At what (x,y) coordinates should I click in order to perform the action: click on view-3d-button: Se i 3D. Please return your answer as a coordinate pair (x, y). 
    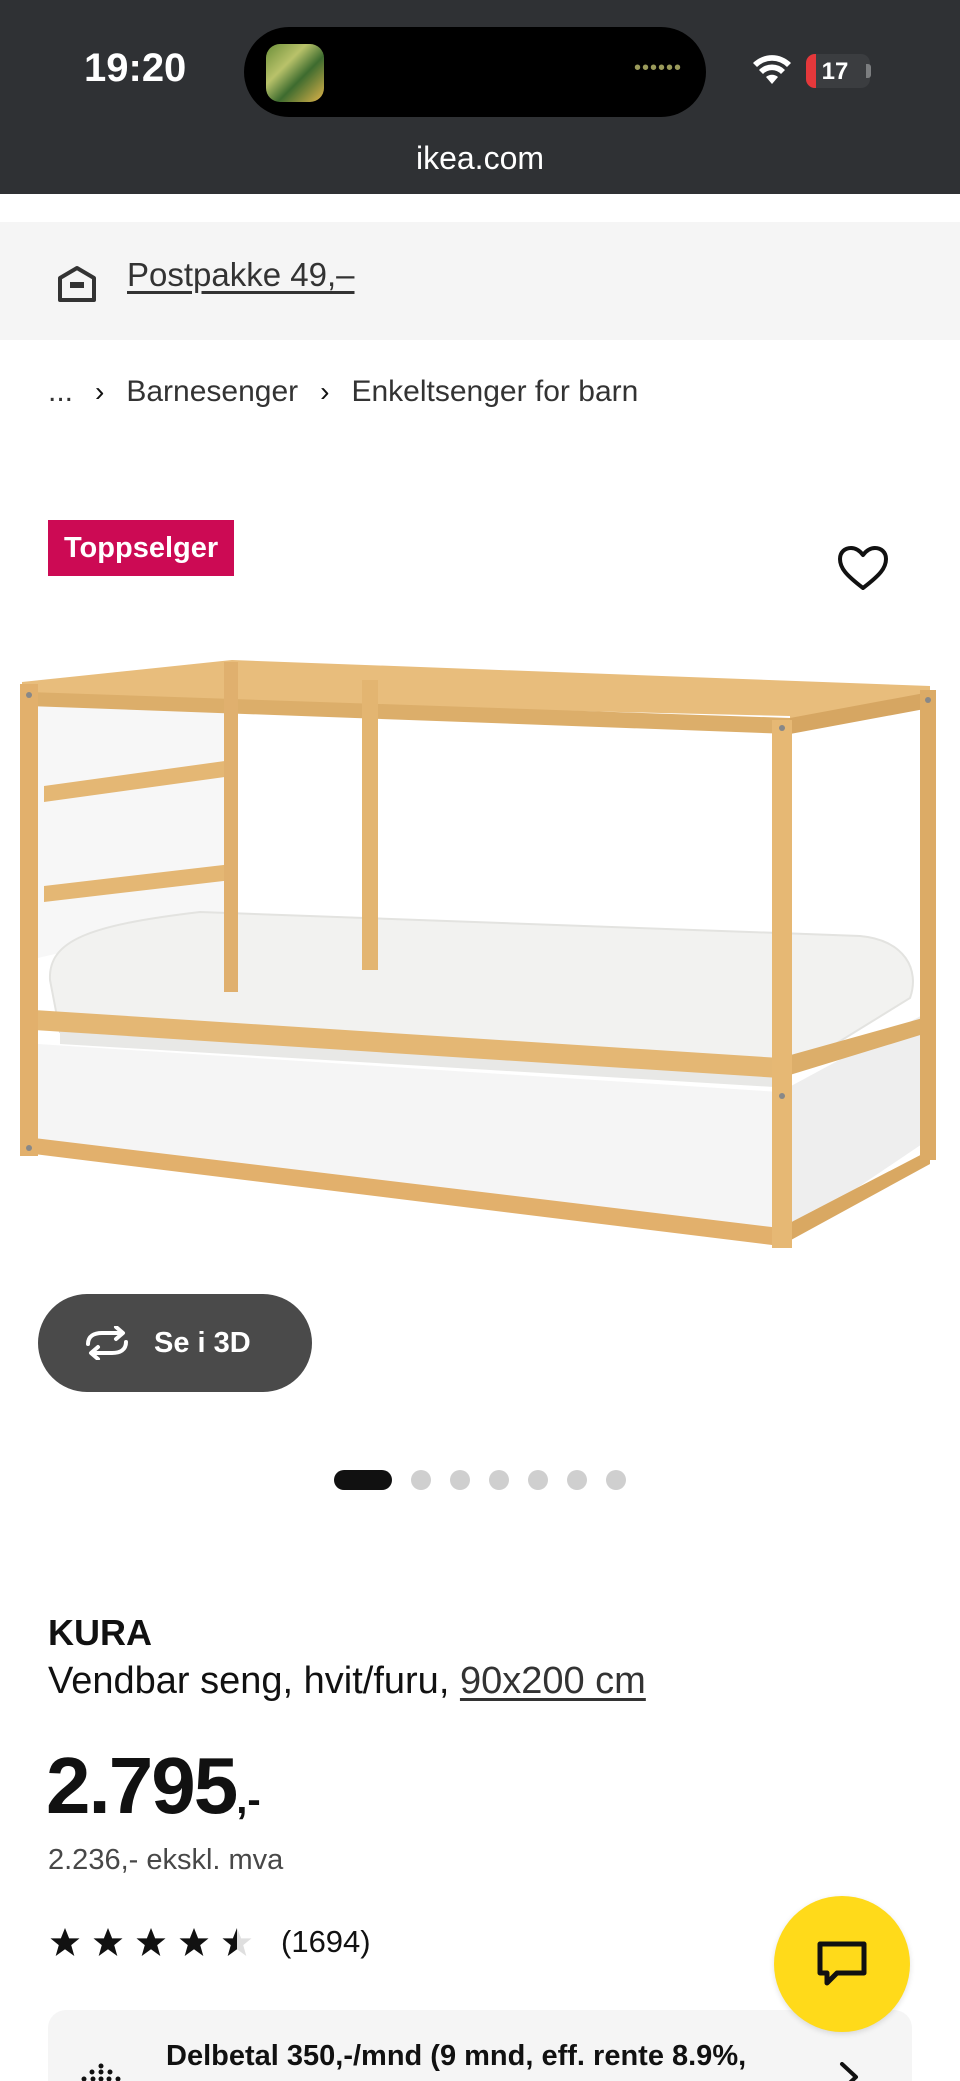
    Looking at the image, I should click on (175, 1343).